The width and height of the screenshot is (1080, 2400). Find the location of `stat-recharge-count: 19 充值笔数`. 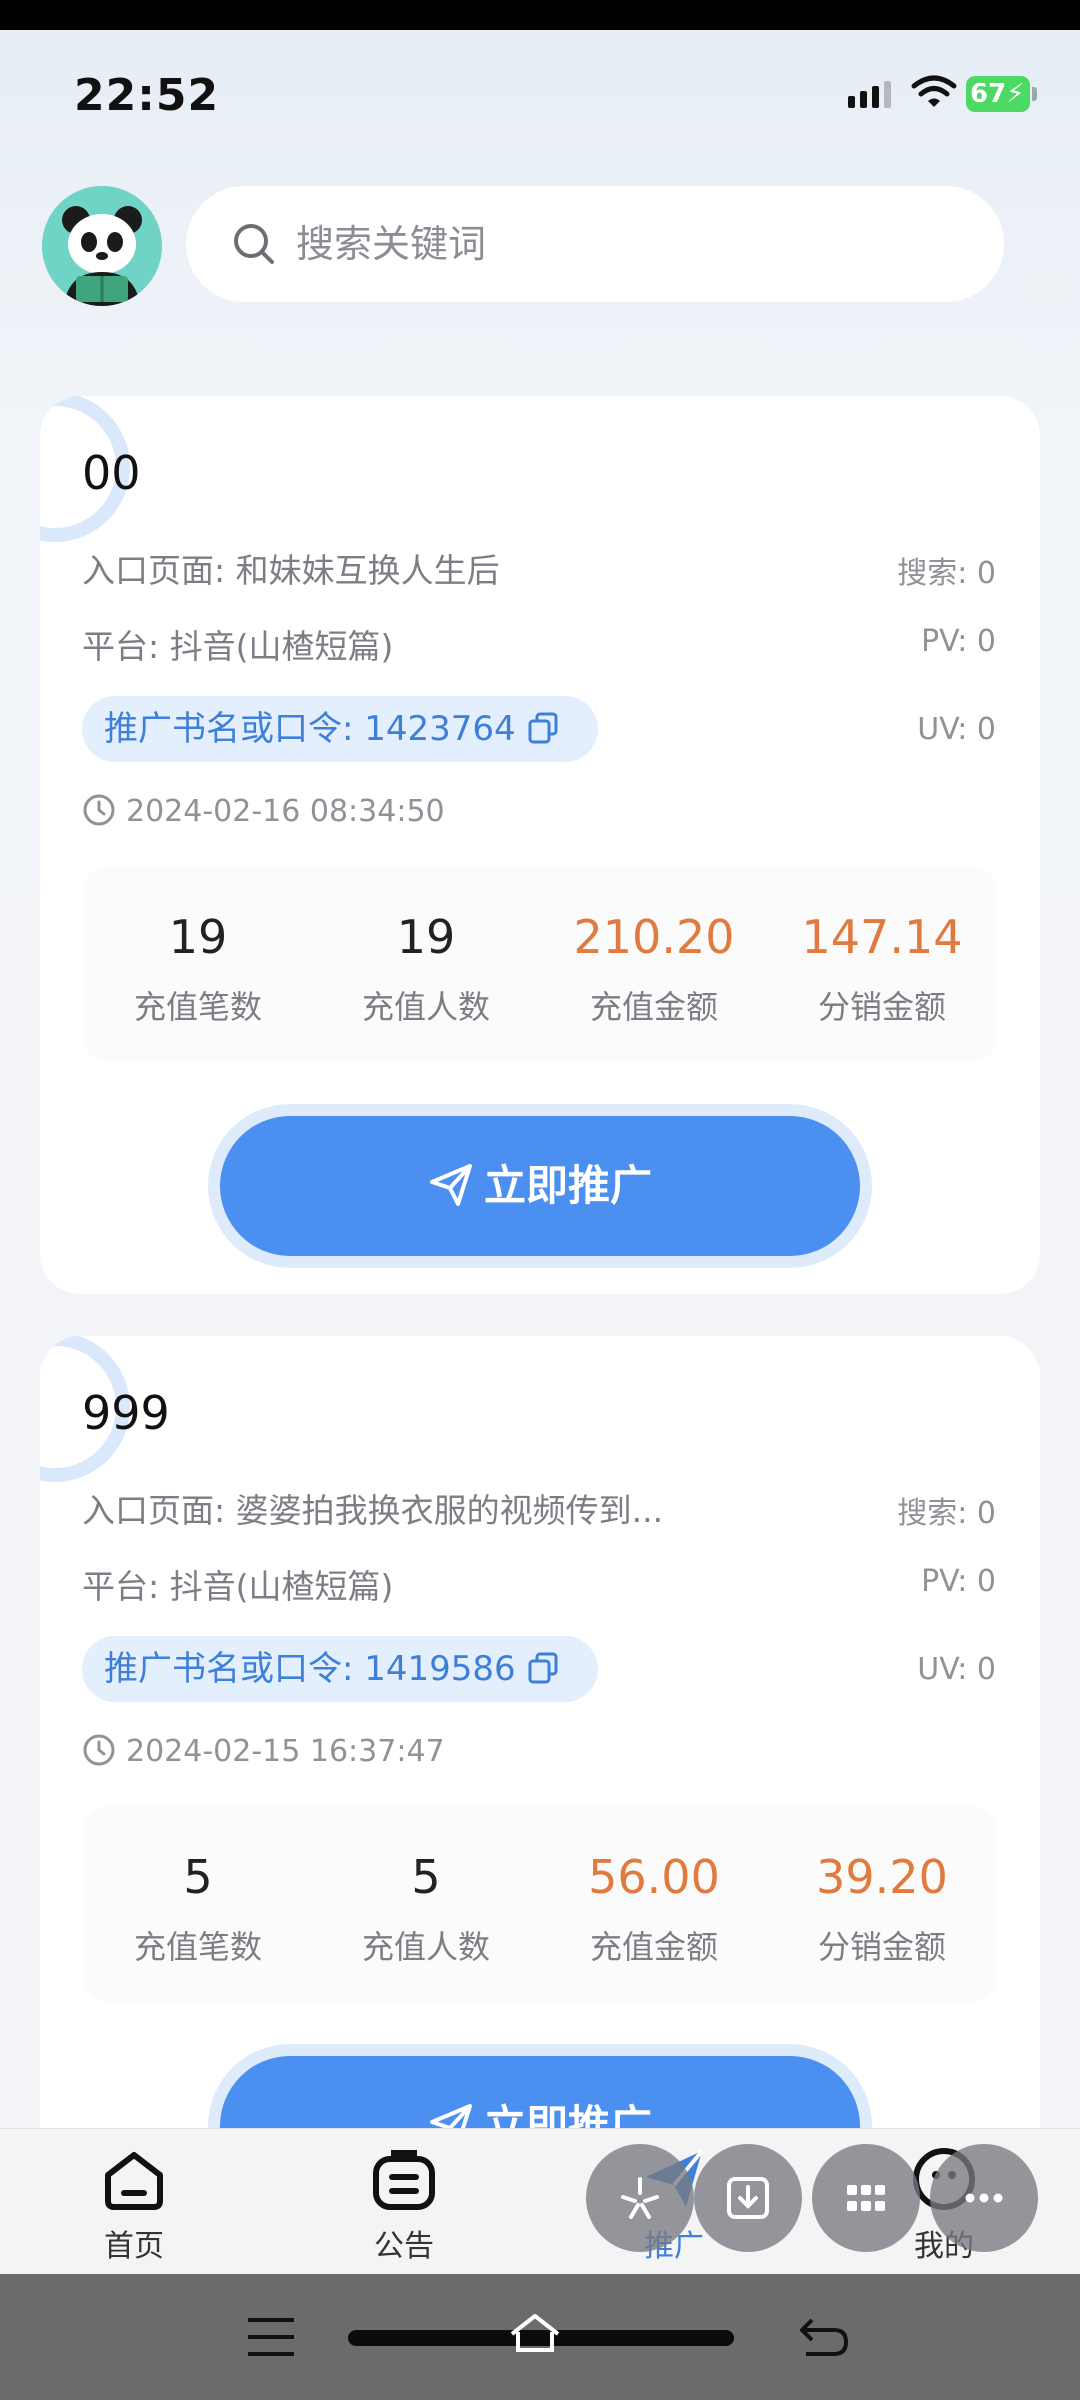

stat-recharge-count: 19 充值笔数 is located at coordinates (198, 964).